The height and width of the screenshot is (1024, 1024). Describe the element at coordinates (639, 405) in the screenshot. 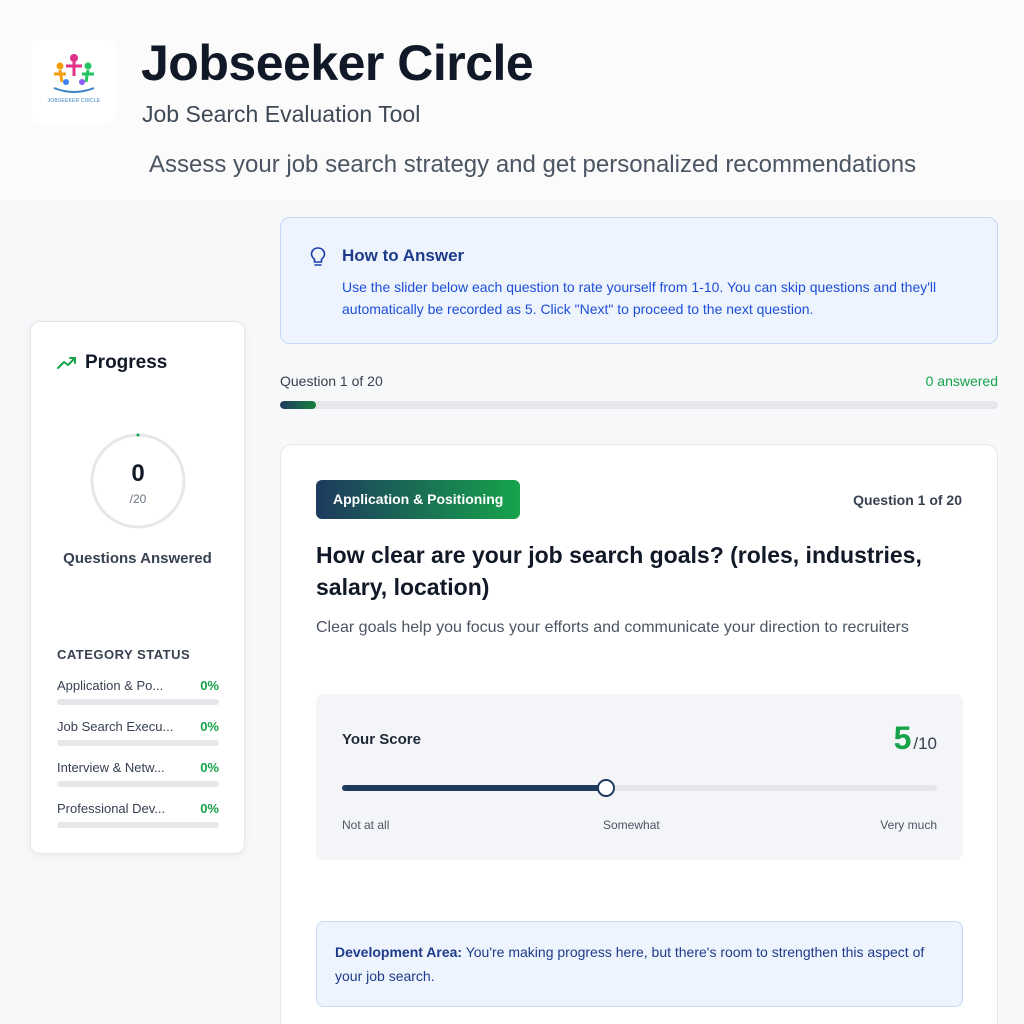

I see `overall-progress-bar` at that location.